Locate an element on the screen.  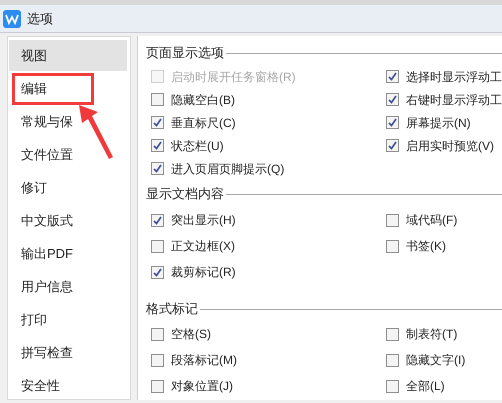
sidebar-item: 中文版式 is located at coordinates (68, 220).